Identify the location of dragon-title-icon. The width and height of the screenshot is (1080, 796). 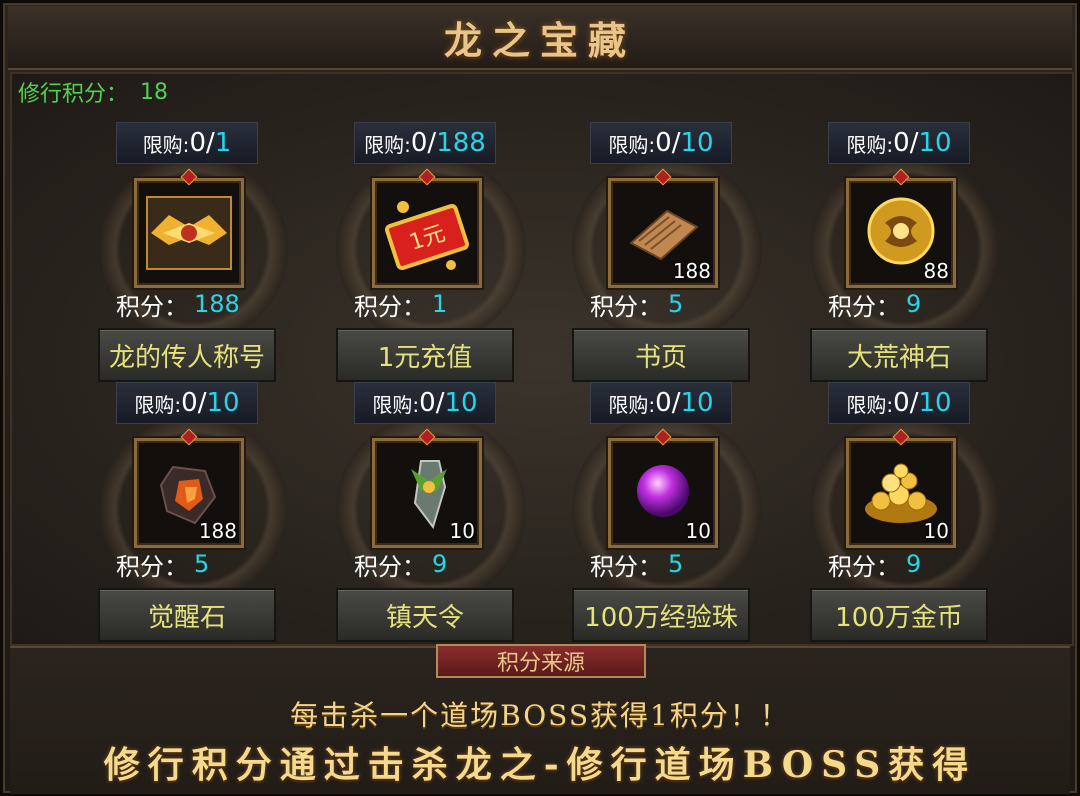
(189, 233).